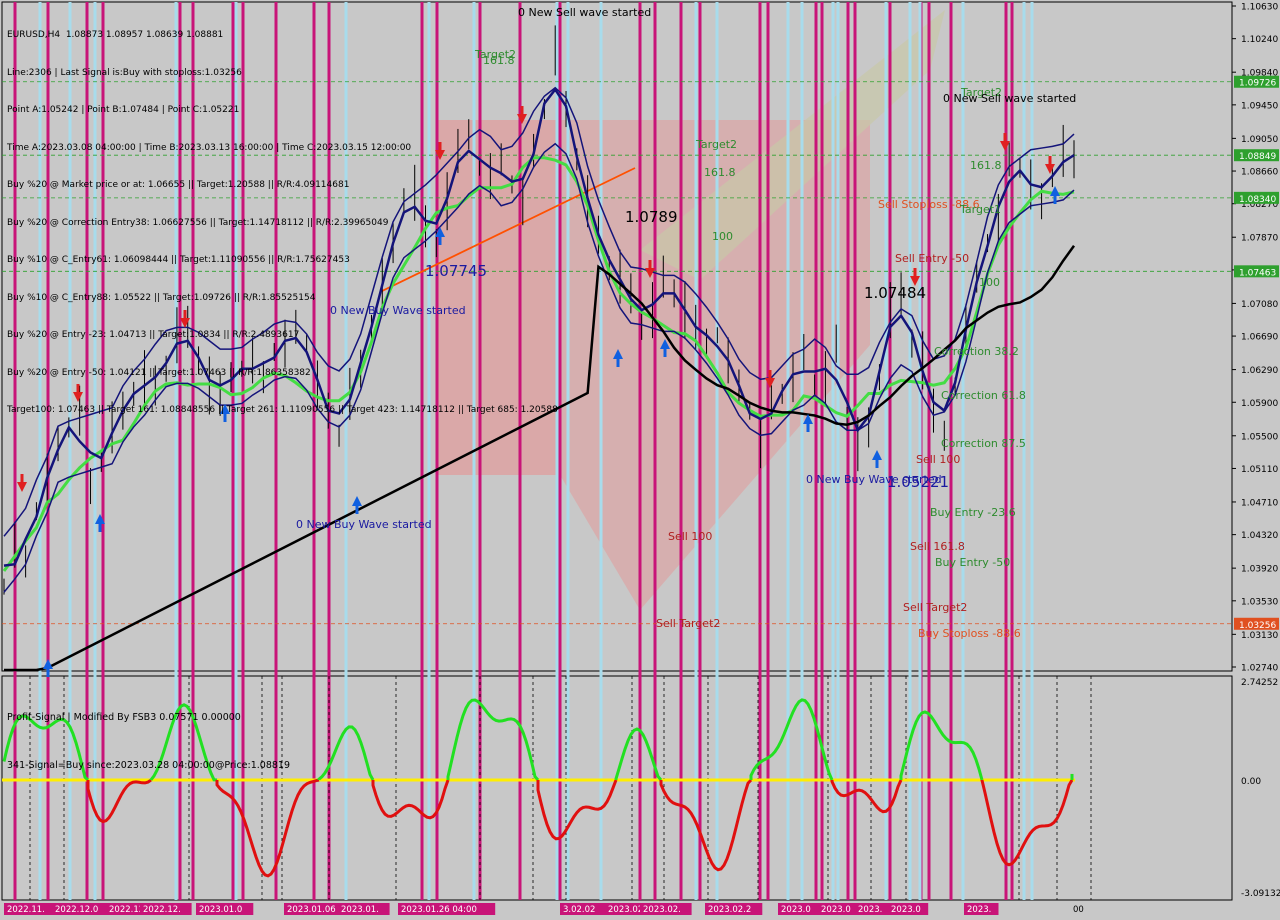  What do you see at coordinates (439, 910) in the screenshot?
I see `time-label: 2023.01.26 04:00` at bounding box center [439, 910].